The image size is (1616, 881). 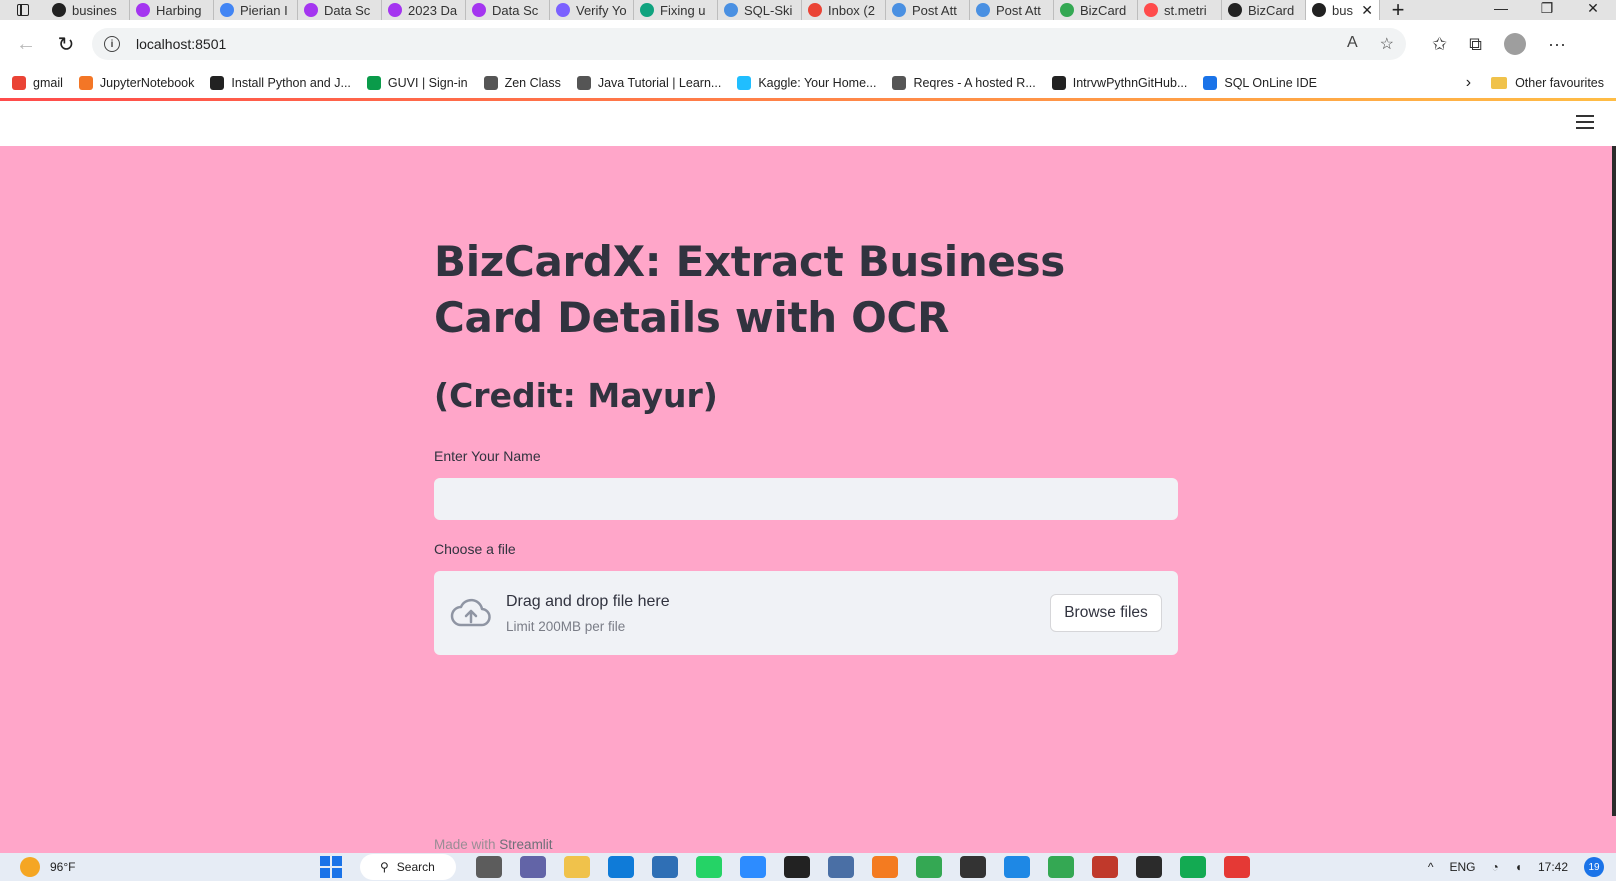 What do you see at coordinates (1193, 867) in the screenshot?
I see `mongodb-icon` at bounding box center [1193, 867].